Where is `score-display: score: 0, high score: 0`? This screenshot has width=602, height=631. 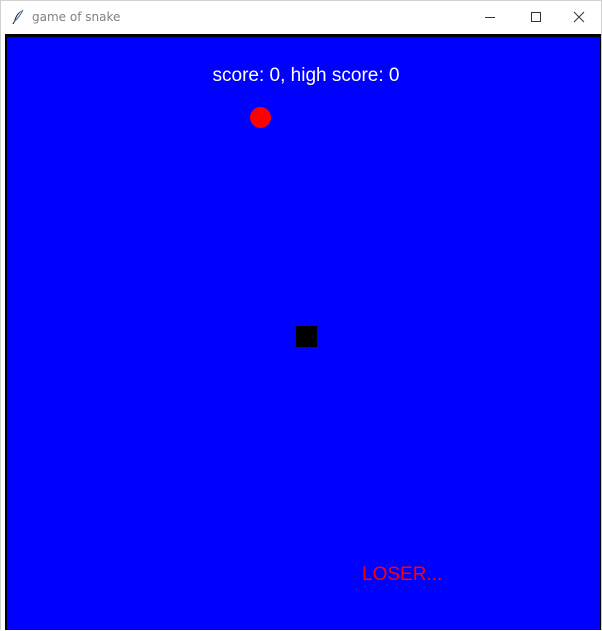
score-display: score: 0, high score: 0 is located at coordinates (306, 75).